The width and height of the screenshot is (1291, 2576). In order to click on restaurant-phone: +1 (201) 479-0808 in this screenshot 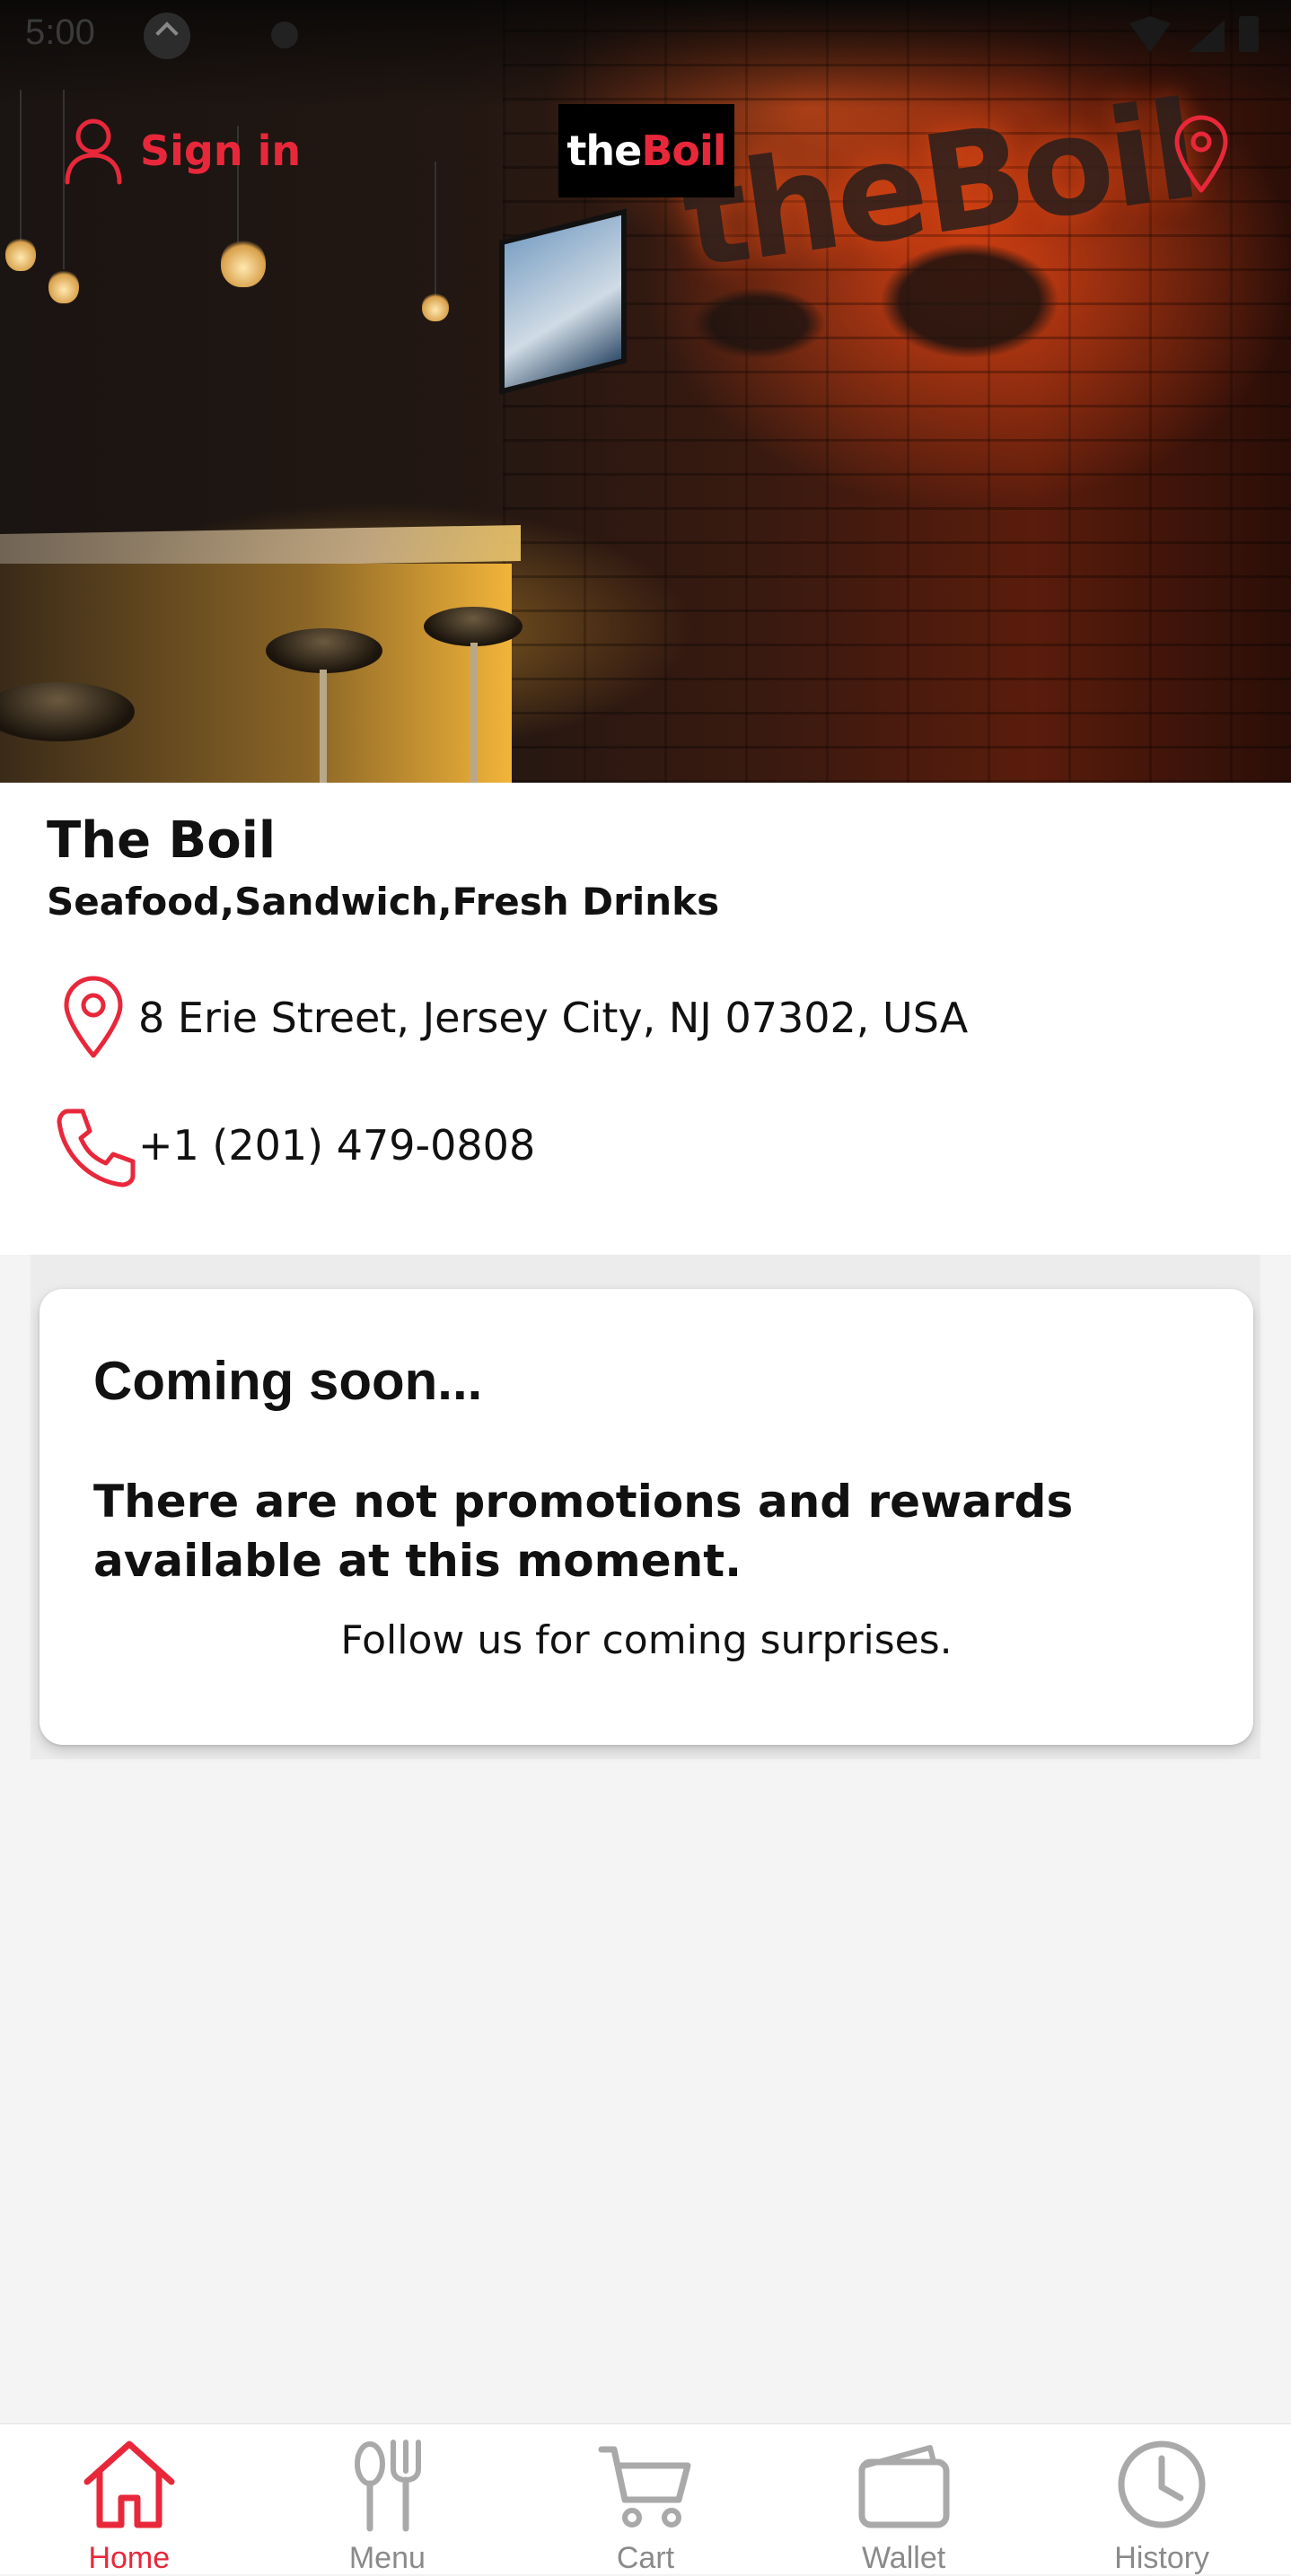, I will do `click(337, 1145)`.